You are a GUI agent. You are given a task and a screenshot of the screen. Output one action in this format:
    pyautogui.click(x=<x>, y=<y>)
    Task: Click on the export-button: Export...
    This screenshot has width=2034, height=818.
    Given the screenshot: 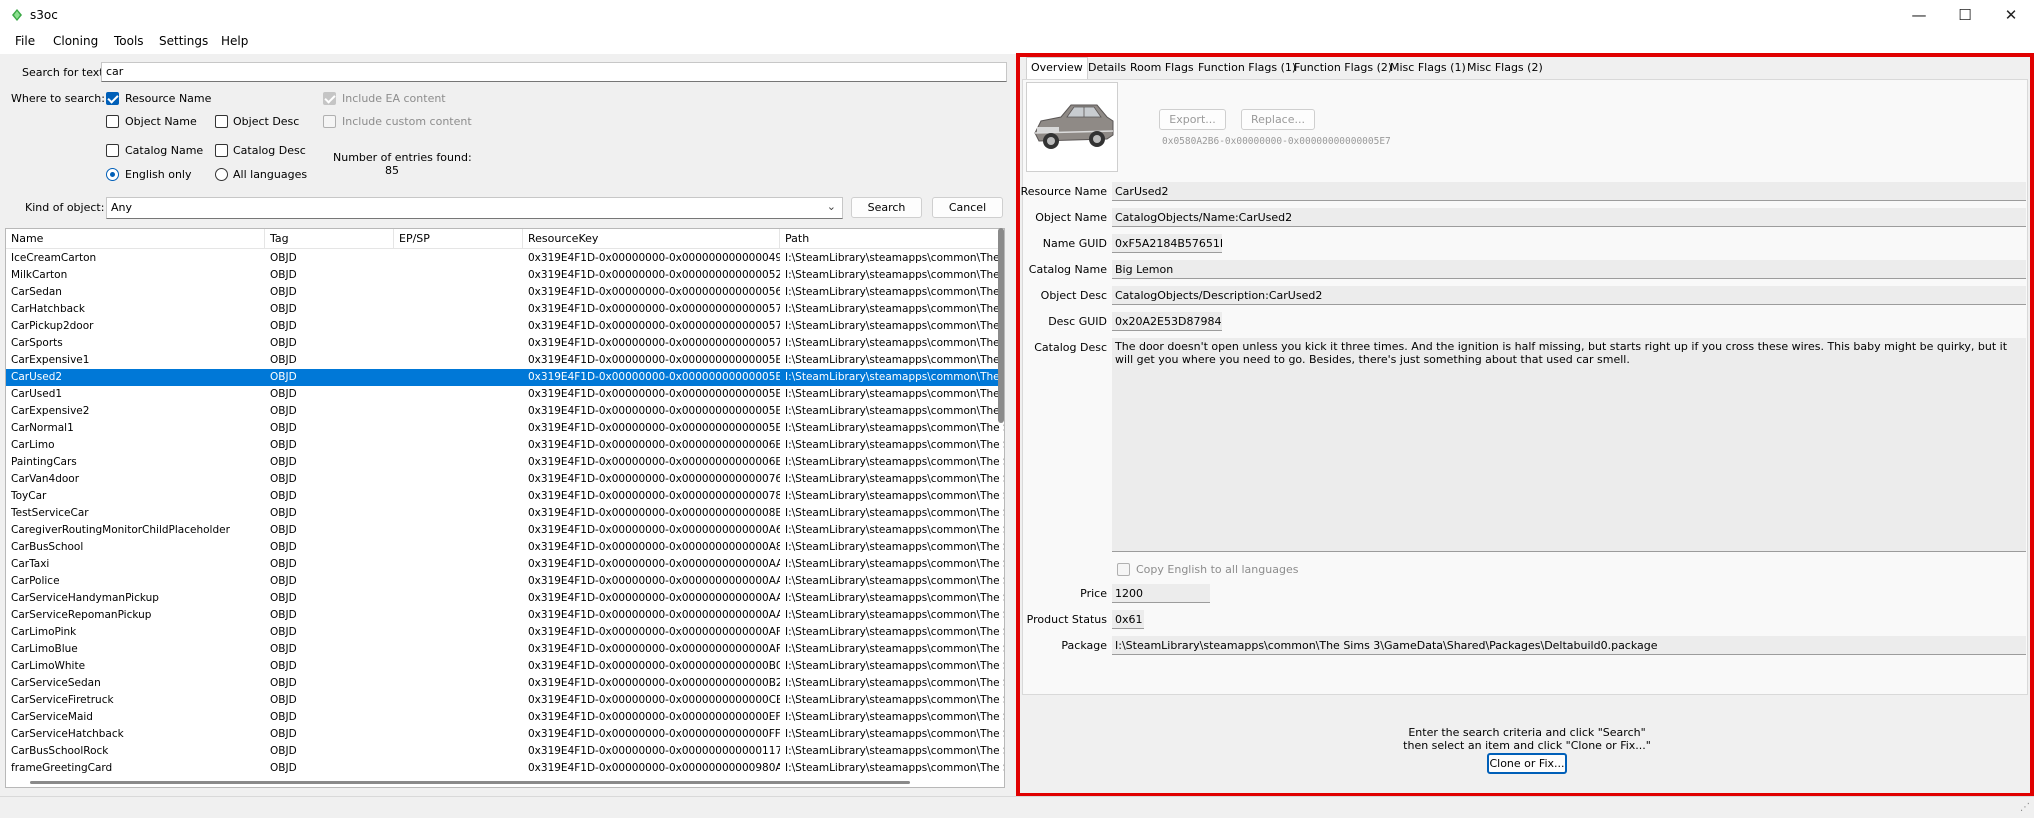 What is the action you would take?
    pyautogui.click(x=1192, y=119)
    